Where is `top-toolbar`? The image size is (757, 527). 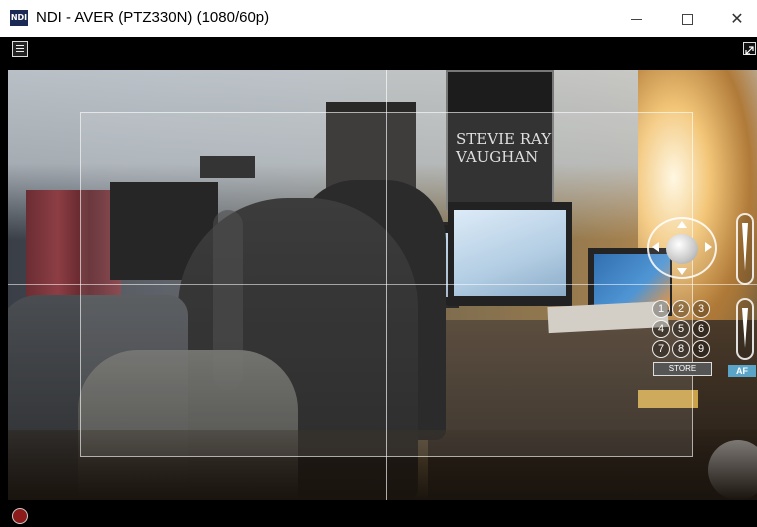
top-toolbar is located at coordinates (378, 53).